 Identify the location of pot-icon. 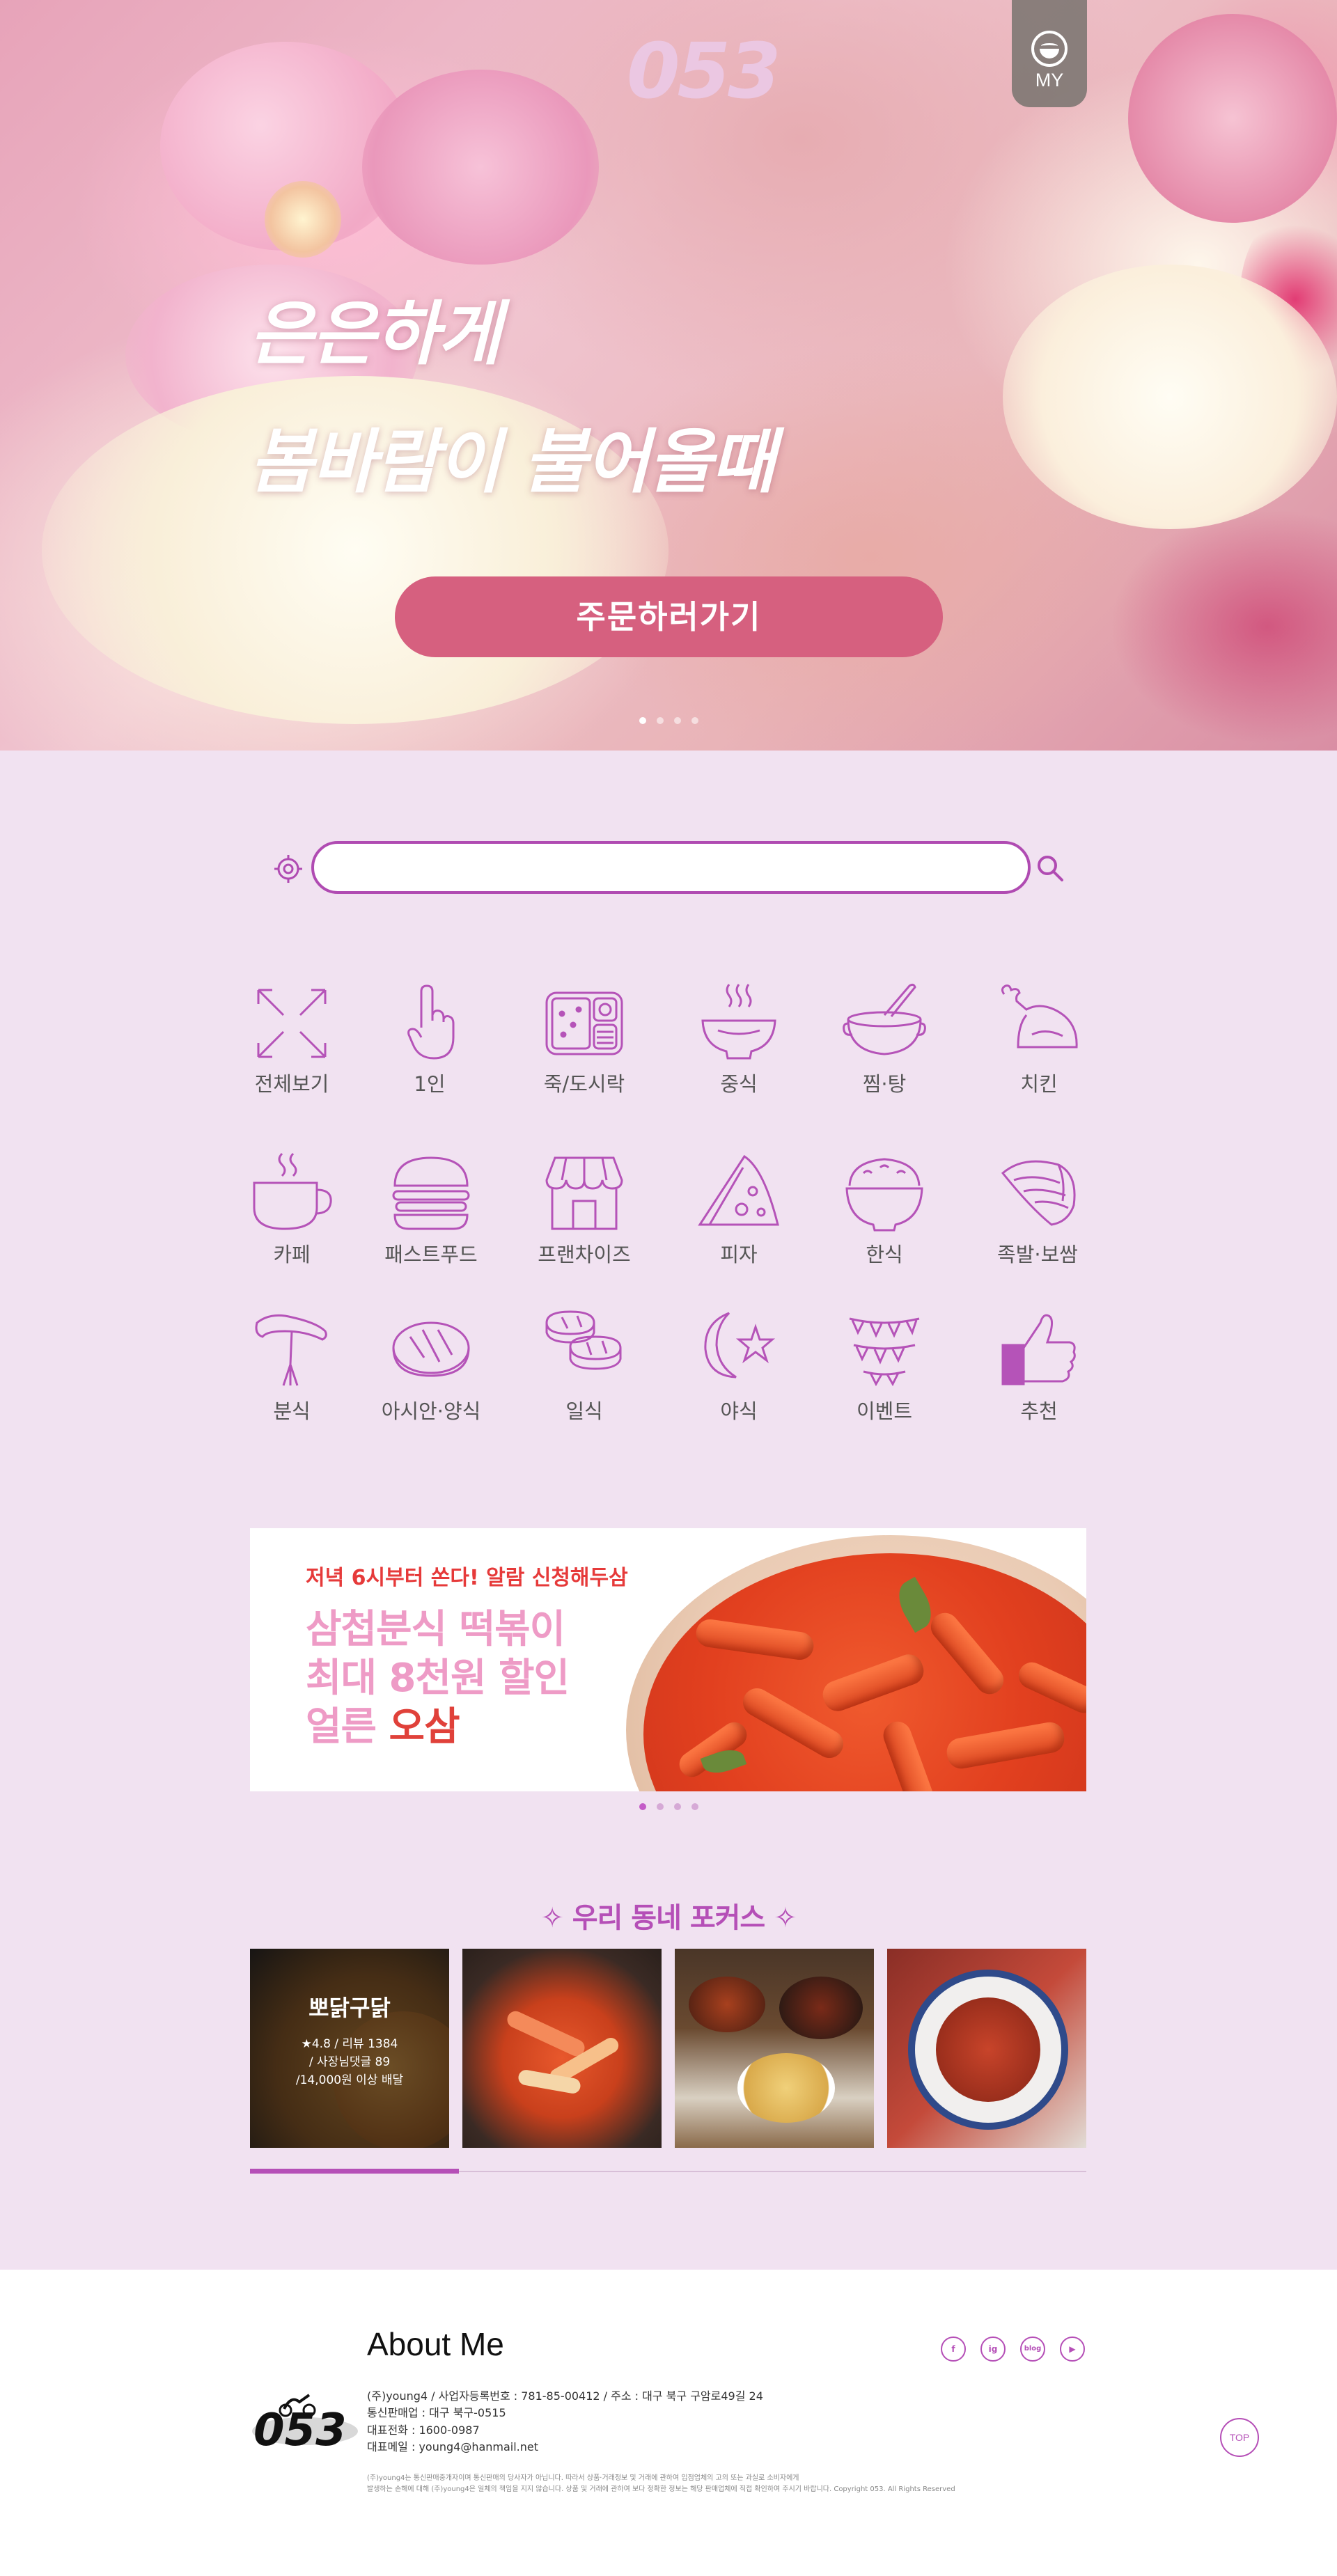
(885, 1019).